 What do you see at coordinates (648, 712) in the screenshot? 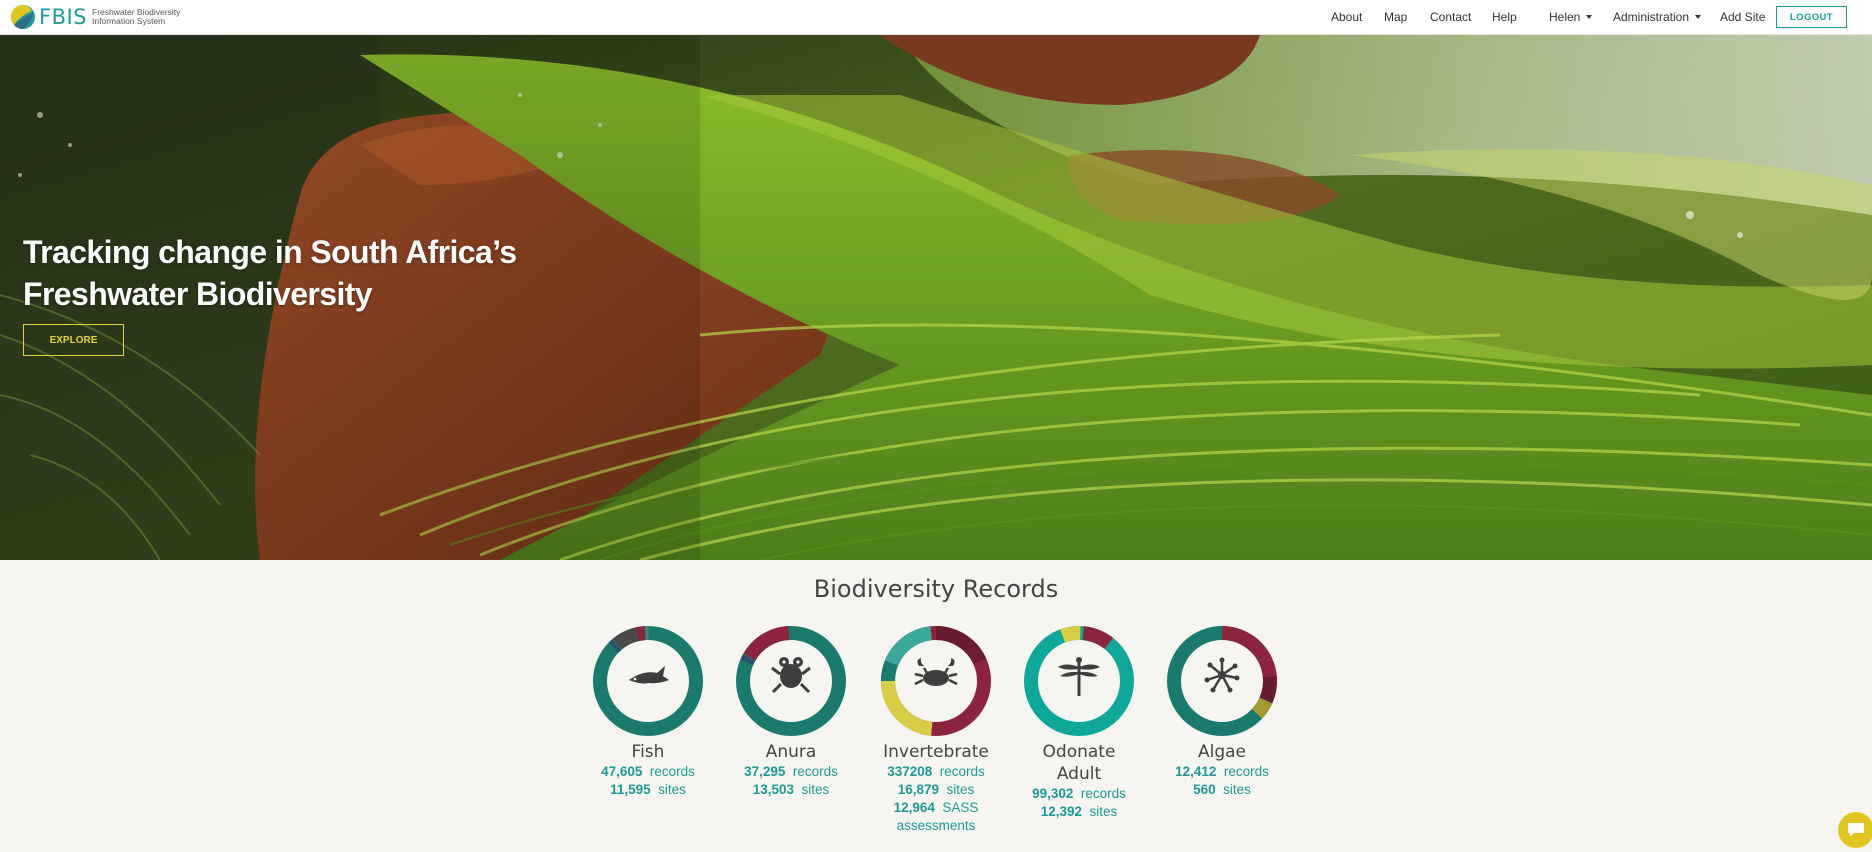
I see `stat-card-fish: Fish 47,605 records 11,595 sites` at bounding box center [648, 712].